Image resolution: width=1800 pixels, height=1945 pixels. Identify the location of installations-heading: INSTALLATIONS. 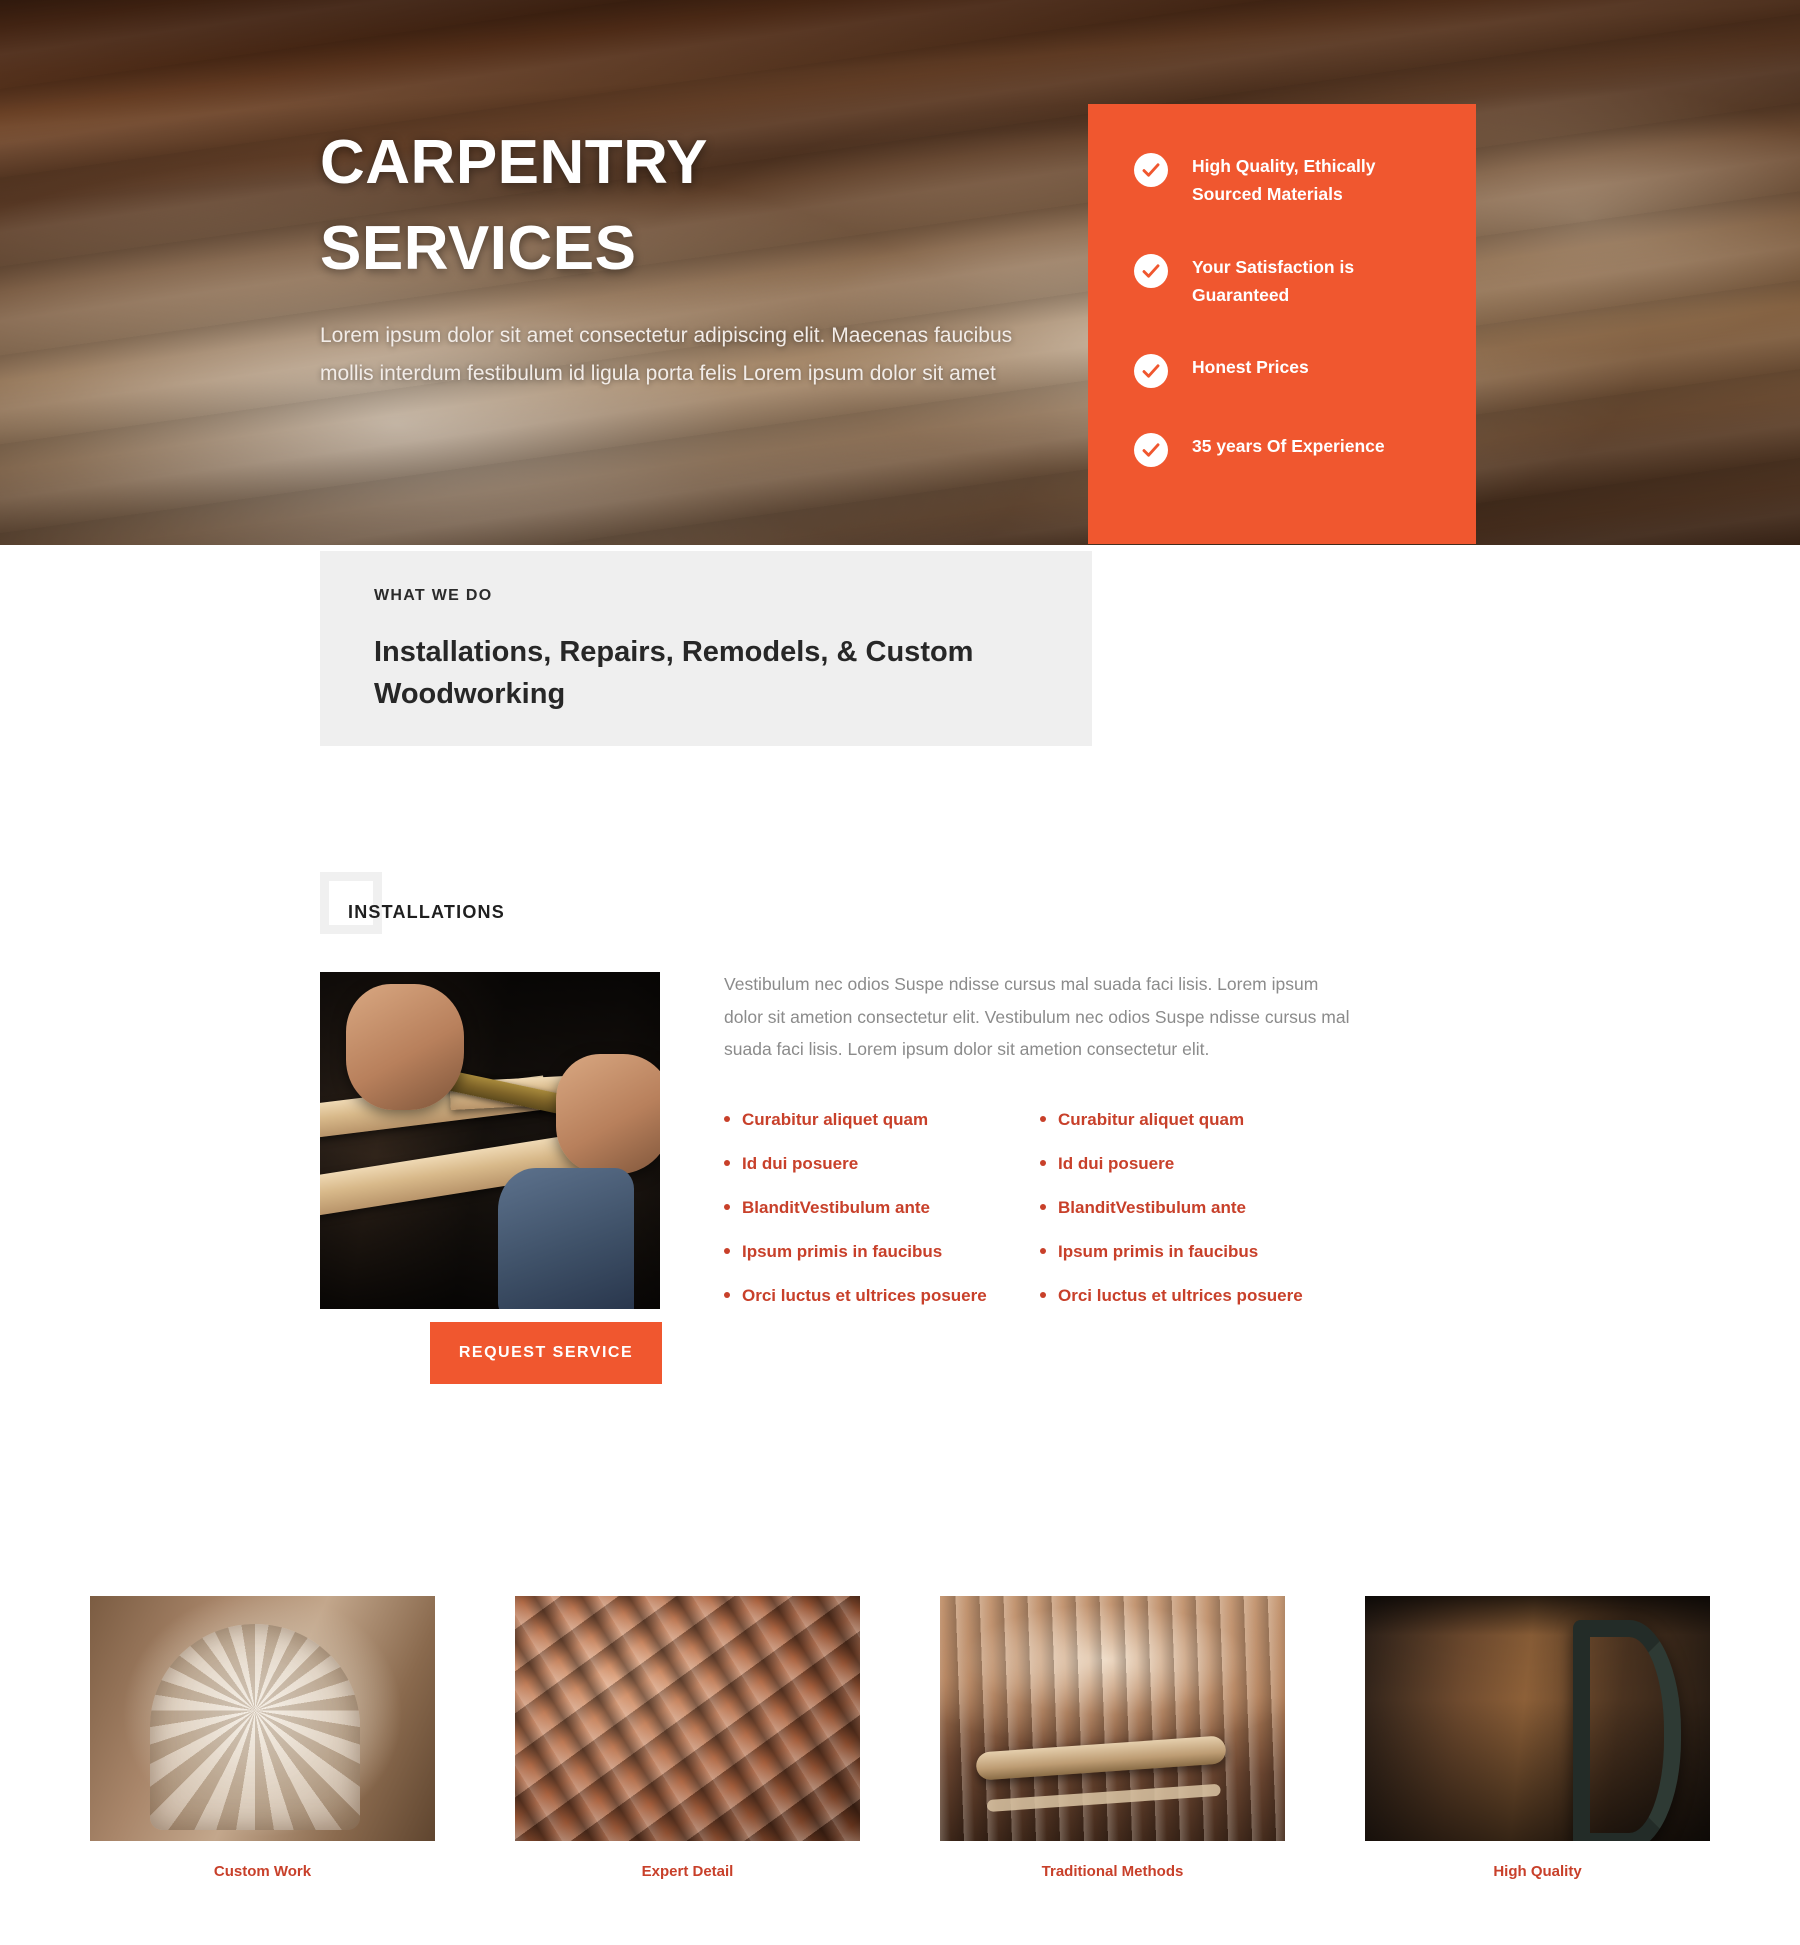
(426, 912).